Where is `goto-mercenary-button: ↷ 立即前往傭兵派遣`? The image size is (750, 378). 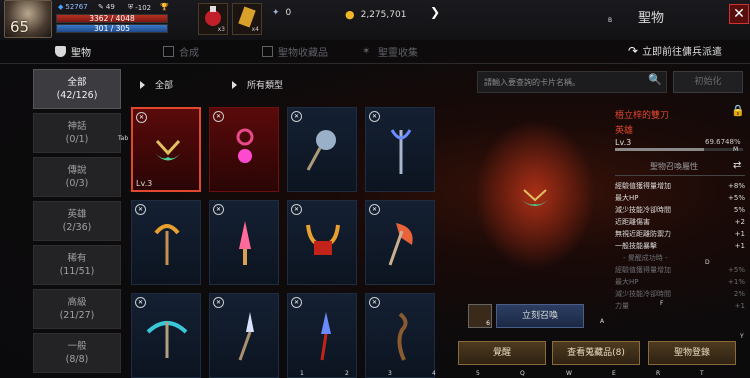 goto-mercenary-button: ↷ 立即前往傭兵派遣 is located at coordinates (675, 51).